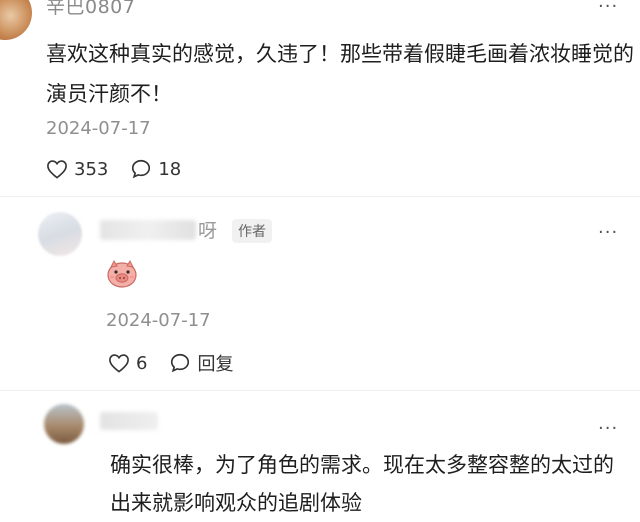 The width and height of the screenshot is (640, 522). Describe the element at coordinates (340, 74) in the screenshot. I see `comment-text: 喜欢这种真实的感觉，久违了！那些带着假睫毛画着浓妆睡觉的演员汗颜不！` at that location.